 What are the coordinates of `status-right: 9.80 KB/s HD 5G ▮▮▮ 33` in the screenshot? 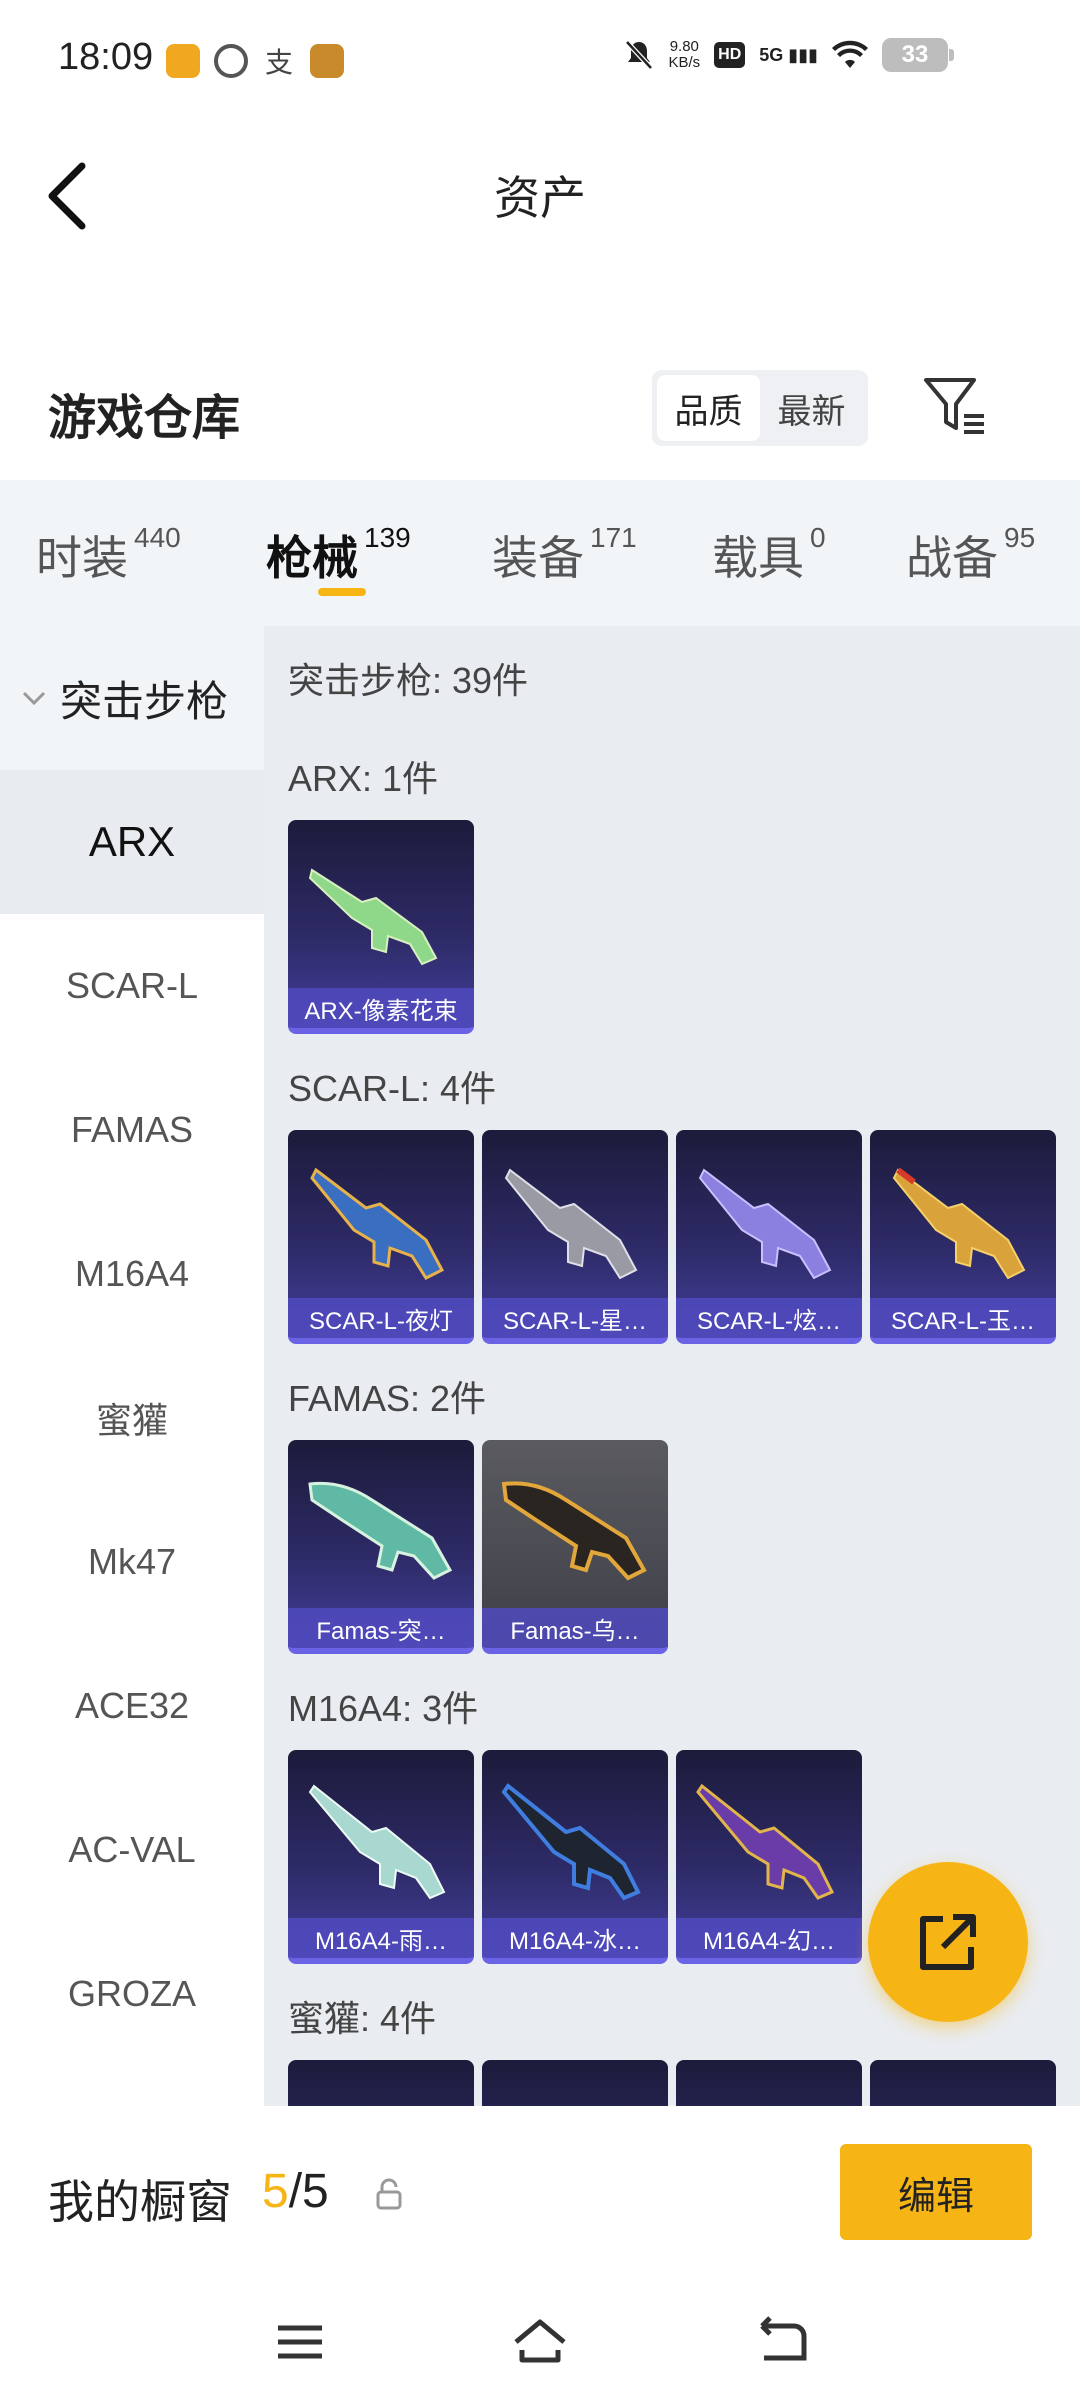 It's located at (789, 55).